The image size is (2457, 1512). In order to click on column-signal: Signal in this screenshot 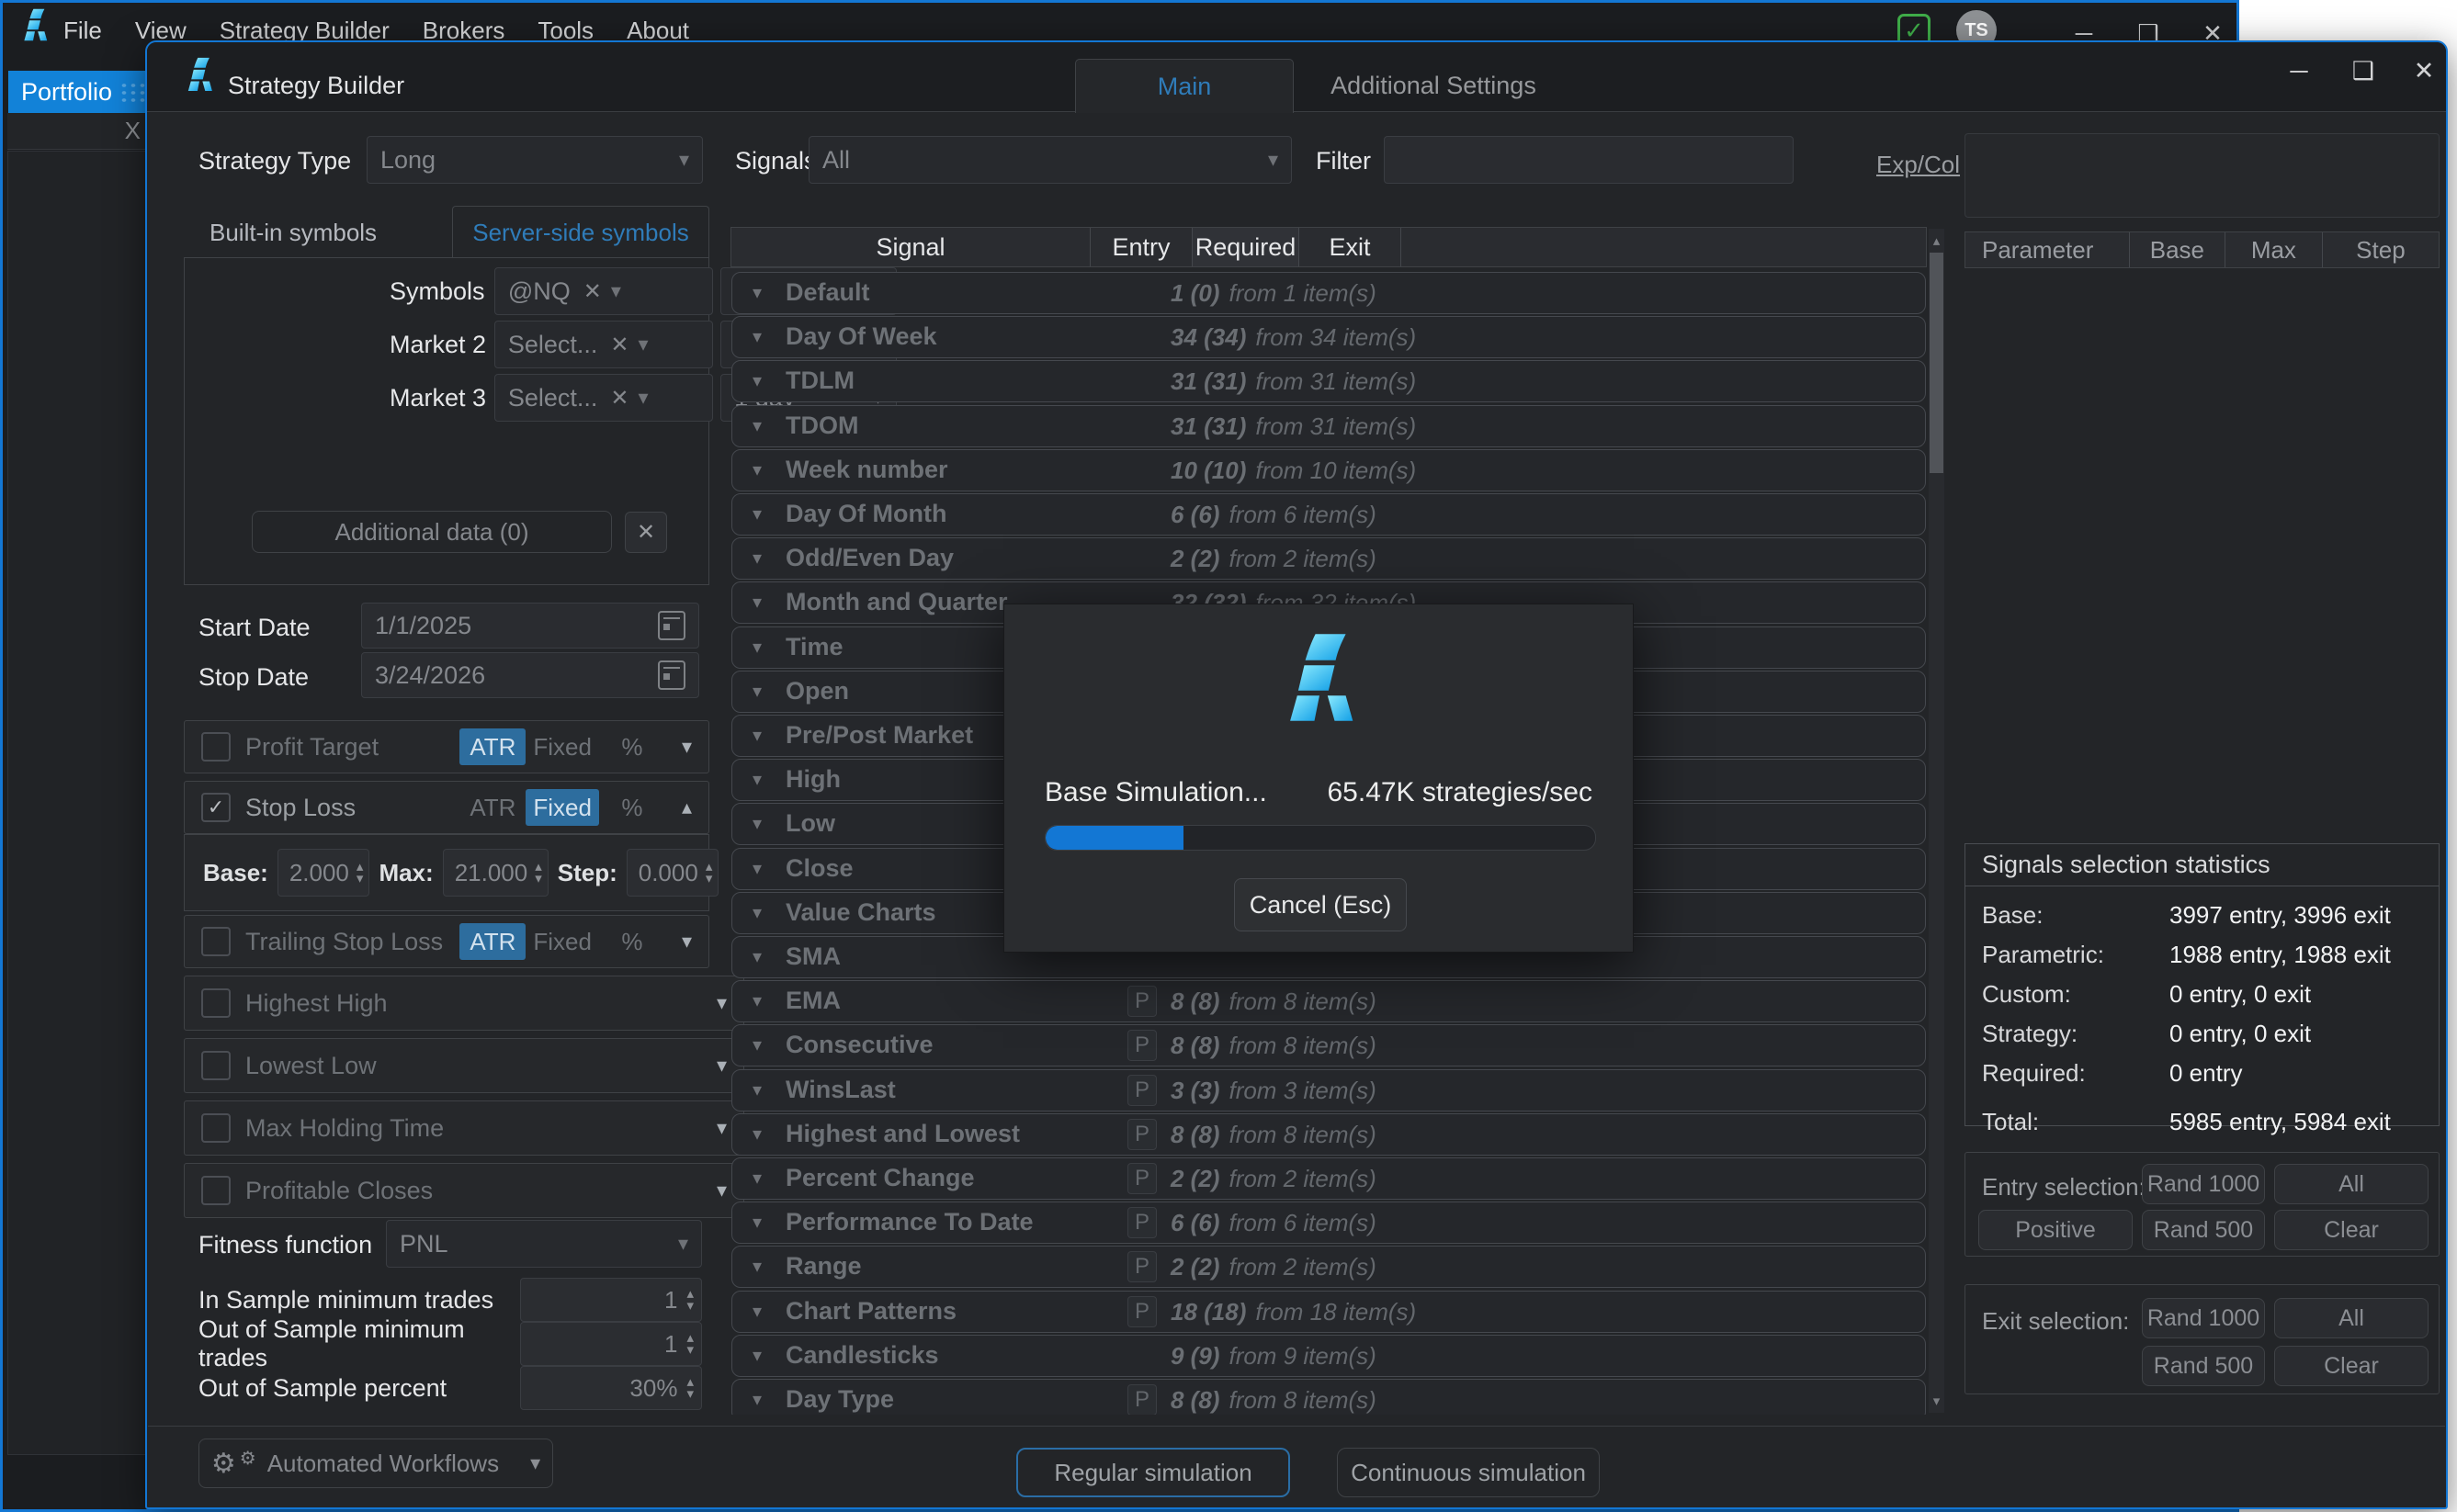, I will do `click(911, 247)`.